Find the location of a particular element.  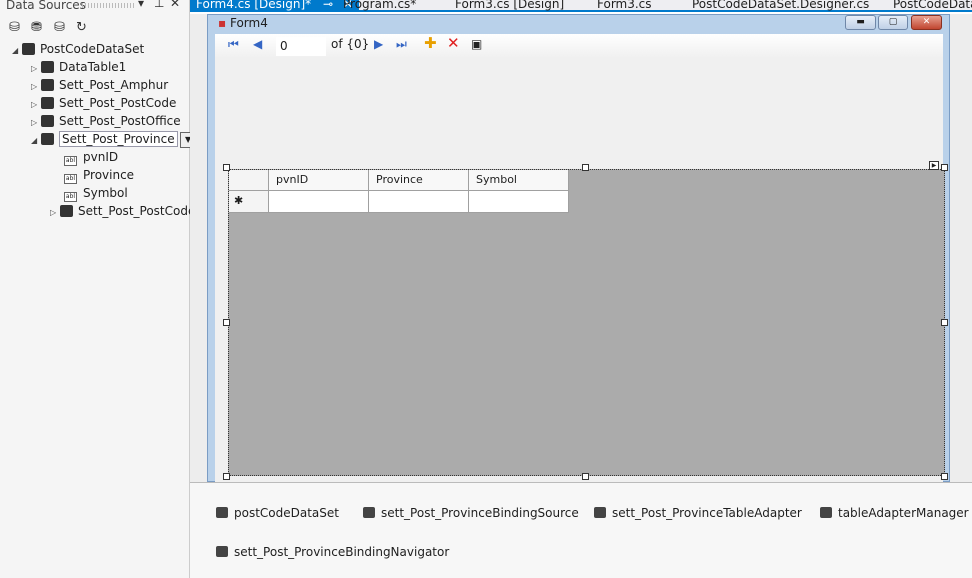

binding-source-icon is located at coordinates (369, 512).